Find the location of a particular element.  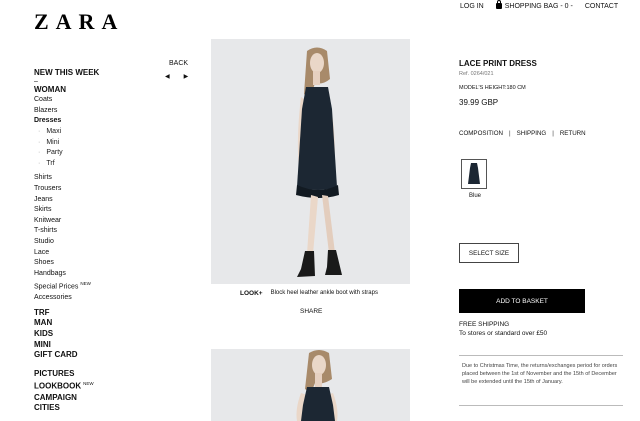

nav-special-prices-label: Special Prices is located at coordinates (56, 287).